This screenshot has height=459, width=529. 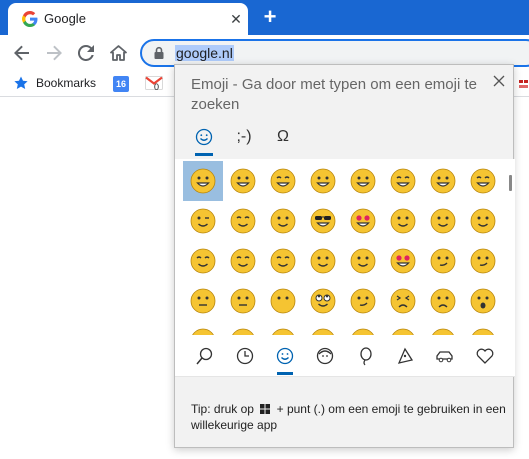 I want to click on tip-prefix: Tip: druk op, so click(x=222, y=409).